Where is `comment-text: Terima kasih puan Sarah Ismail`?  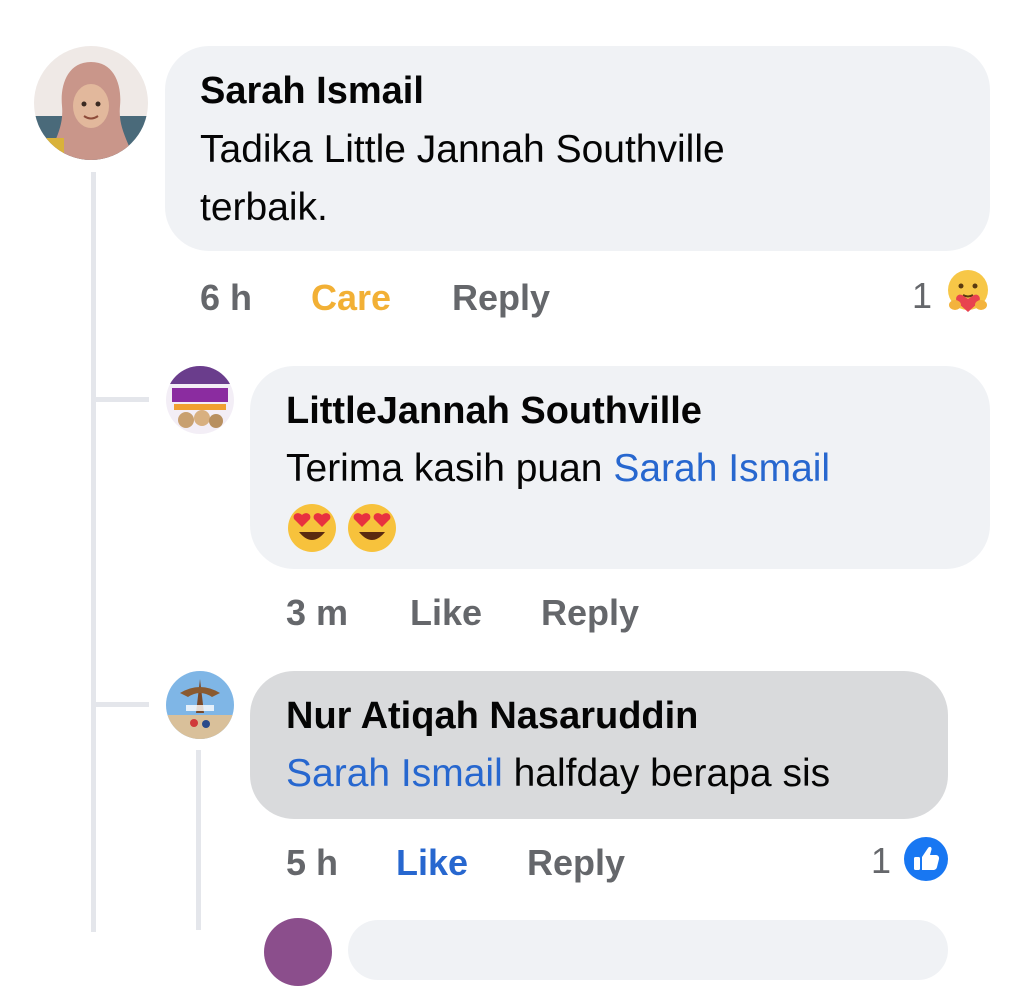 comment-text: Terima kasih puan Sarah Ismail is located at coordinates (626, 469).